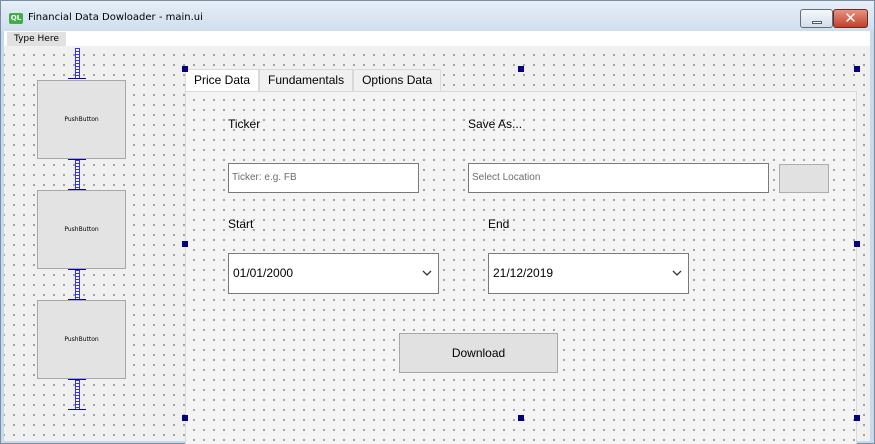 The height and width of the screenshot is (444, 875). I want to click on push-button-2: PushButton, so click(81, 229).